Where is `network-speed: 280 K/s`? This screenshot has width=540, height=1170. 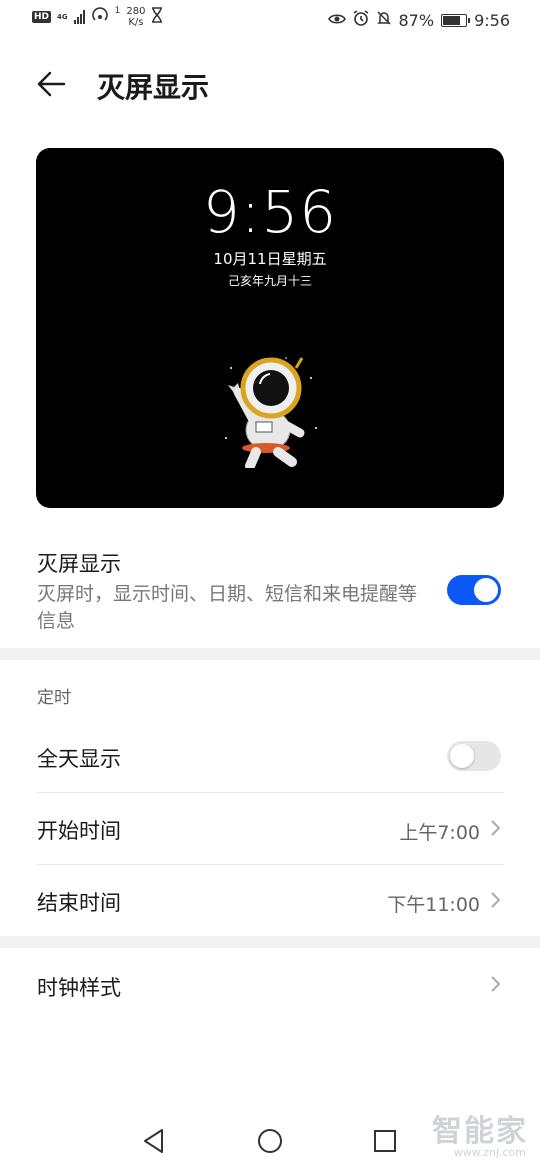
network-speed: 280 K/s is located at coordinates (136, 17).